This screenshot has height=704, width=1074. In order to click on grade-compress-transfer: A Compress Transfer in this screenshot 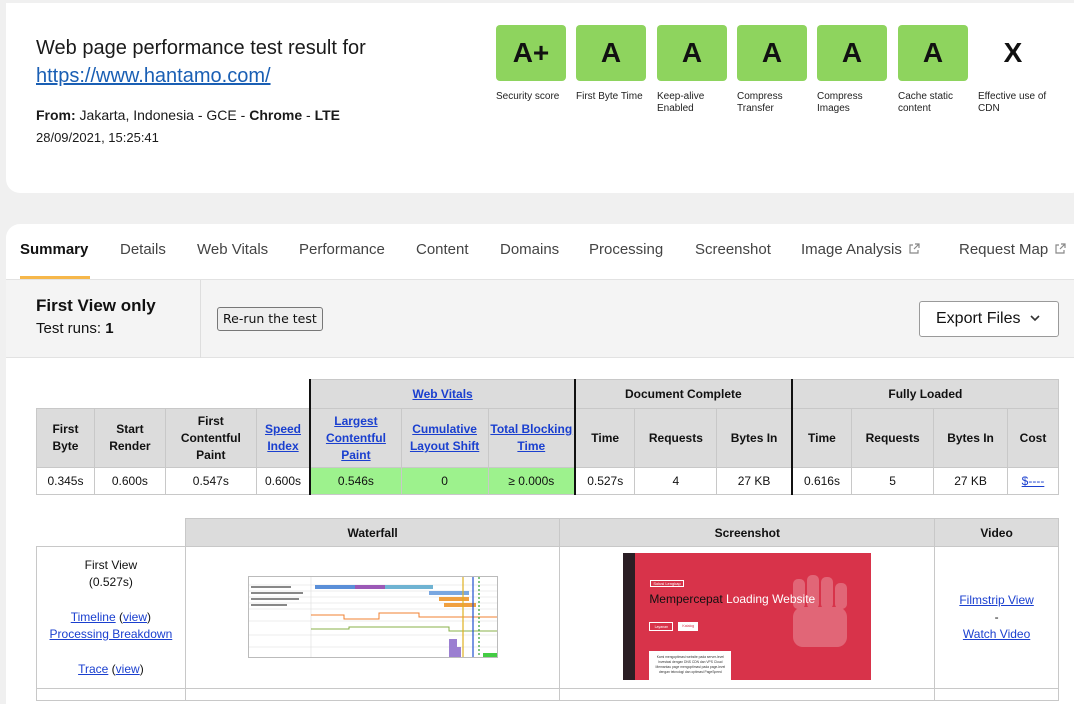, I will do `click(773, 70)`.